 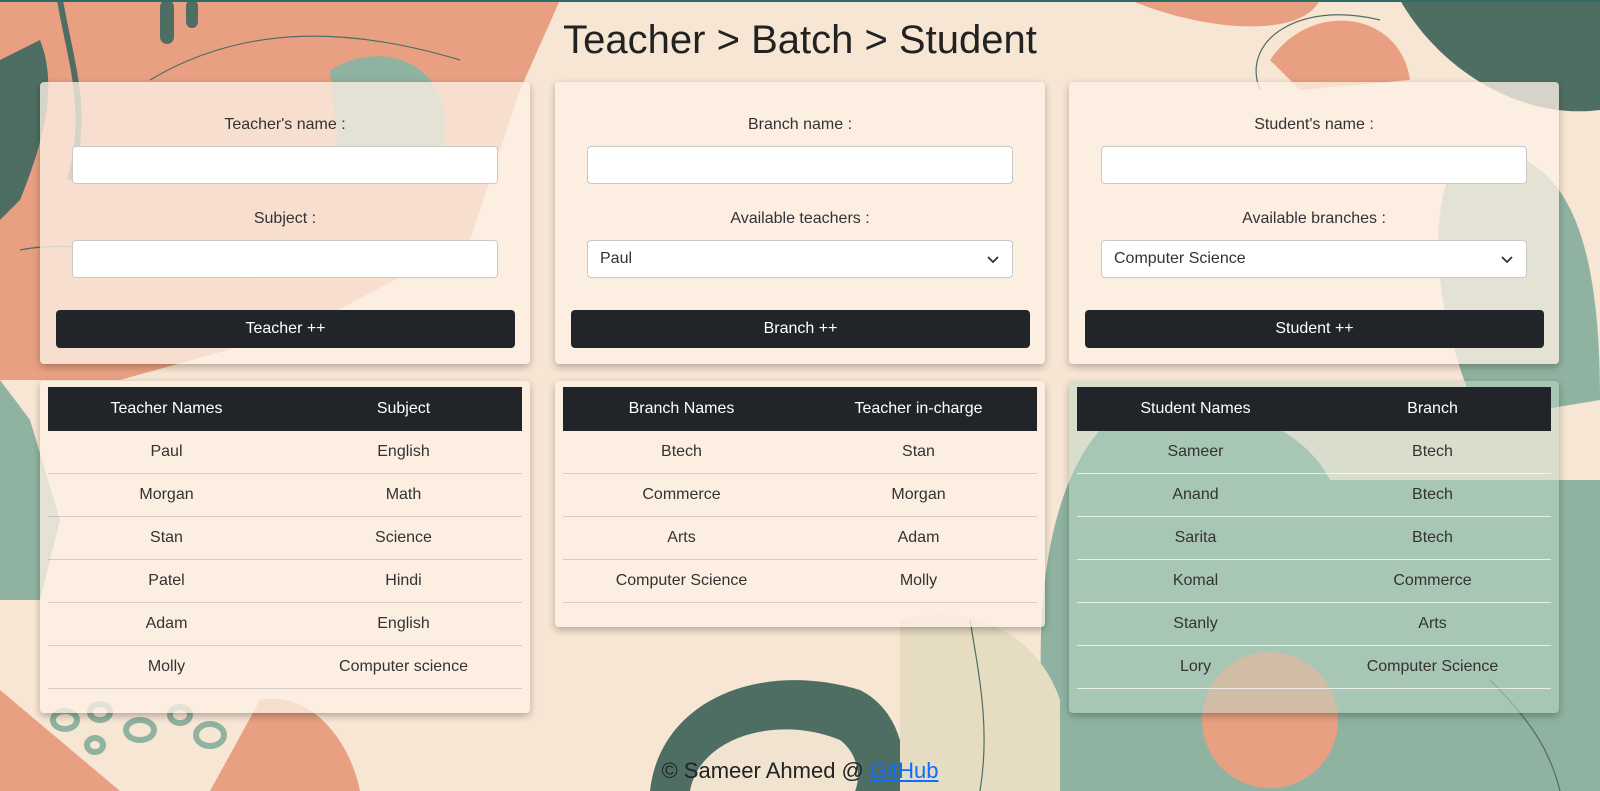 I want to click on table-row: Commerce Morgan, so click(x=800, y=495).